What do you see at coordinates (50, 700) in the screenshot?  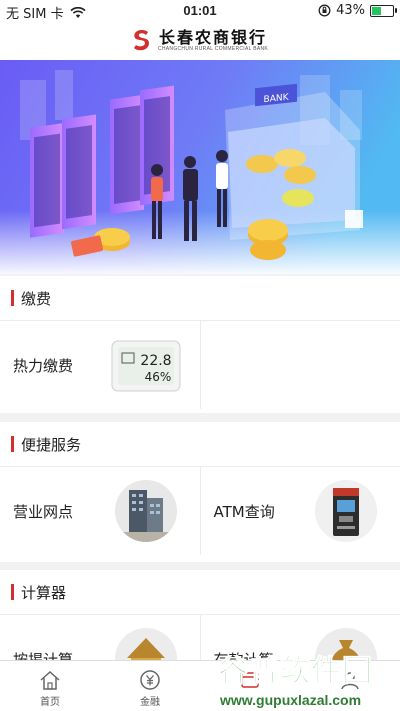 I see `tab-home-label: 首页` at bounding box center [50, 700].